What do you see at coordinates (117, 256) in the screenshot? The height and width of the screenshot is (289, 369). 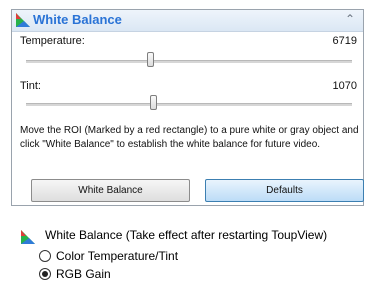 I see `radio-label: Color Temperature/Tint` at bounding box center [117, 256].